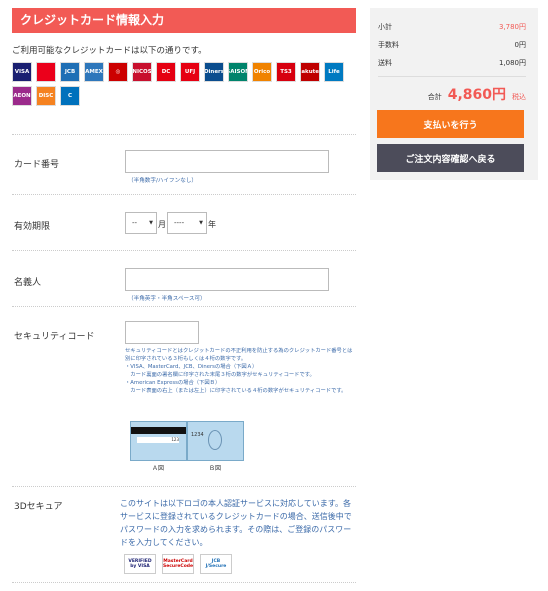  I want to click on name-row: 名義人 （半角英字・半角スペース可）, so click(184, 278).